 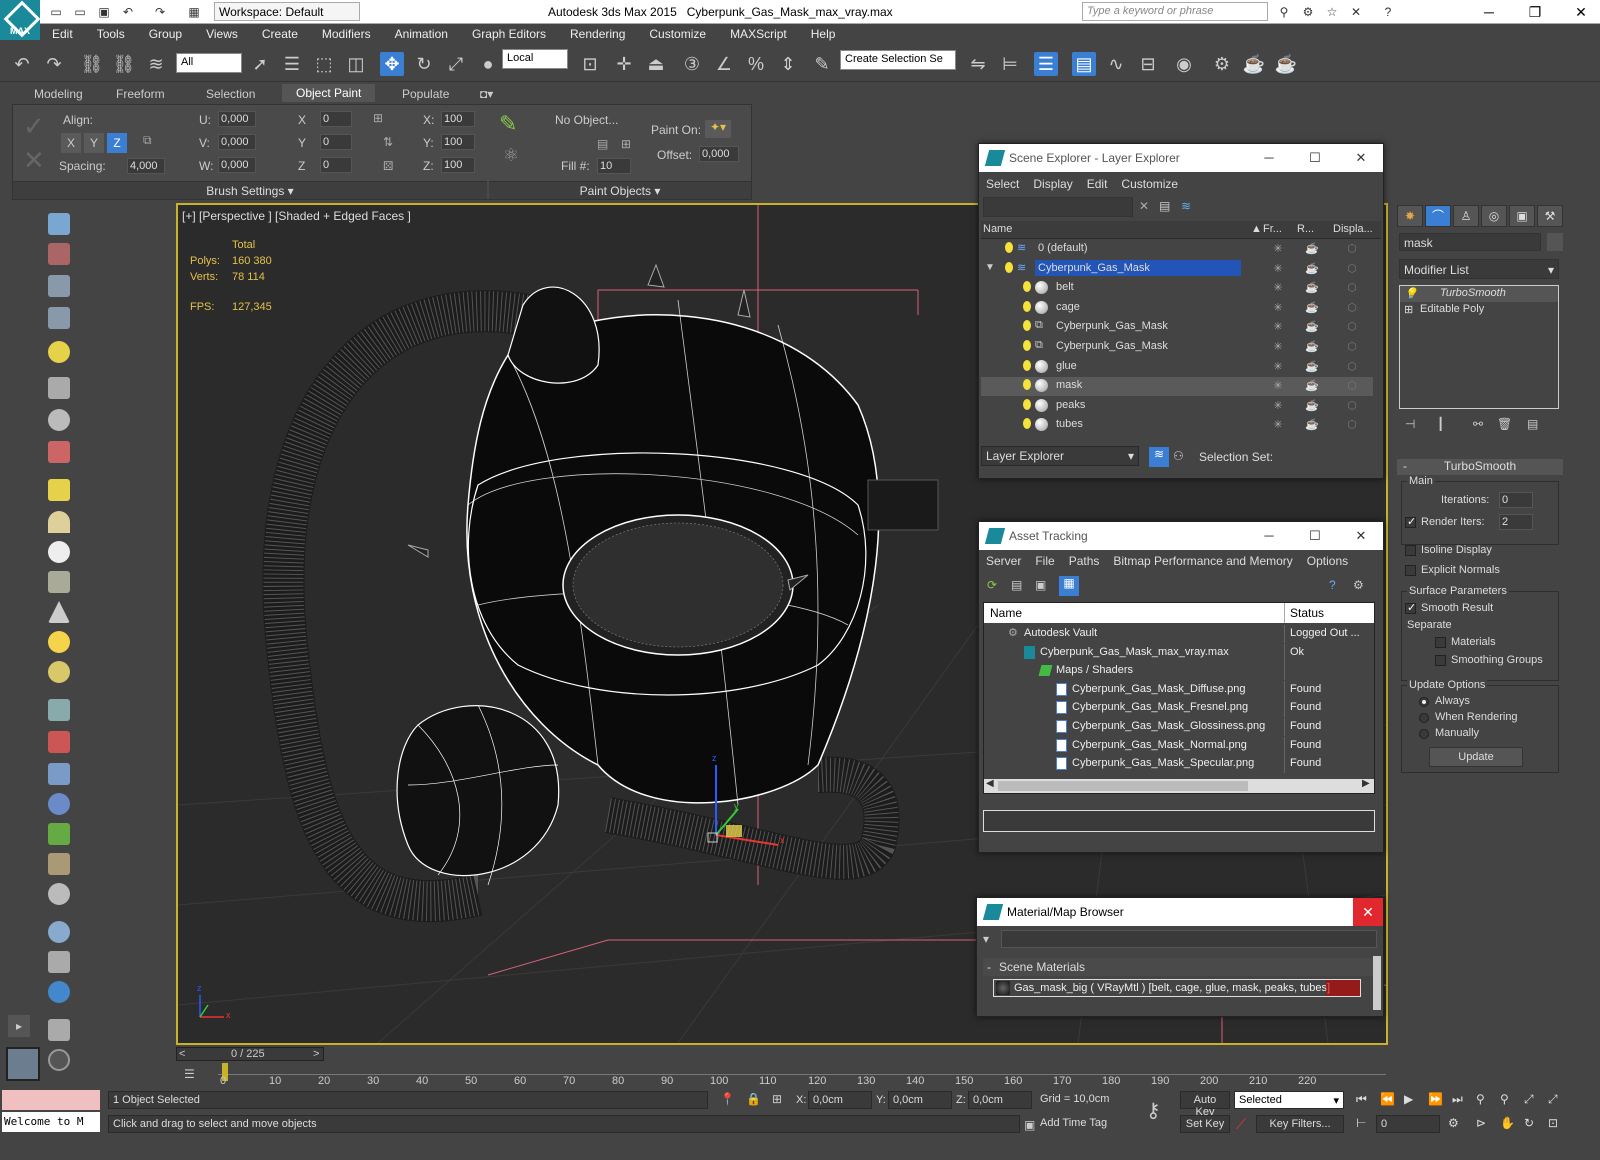 I want to click on thumbnail-icon: ▣, so click(x=1040, y=585).